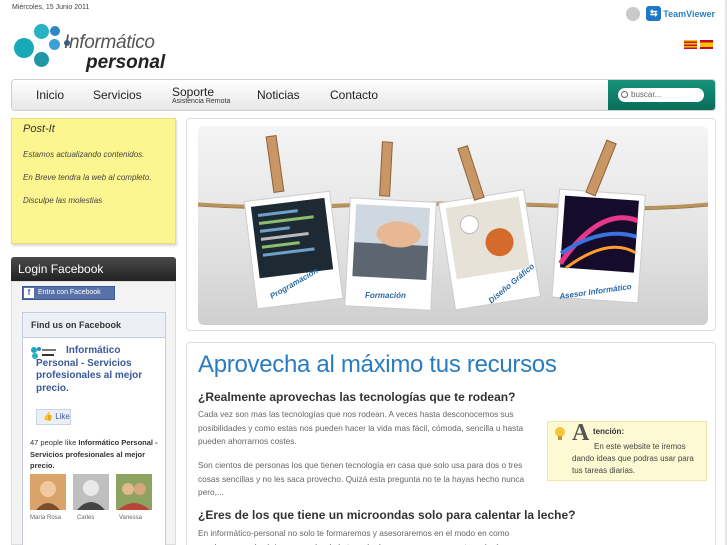 The width and height of the screenshot is (727, 545). I want to click on facebook-login-button: f Entra con Facebook, so click(68, 293).